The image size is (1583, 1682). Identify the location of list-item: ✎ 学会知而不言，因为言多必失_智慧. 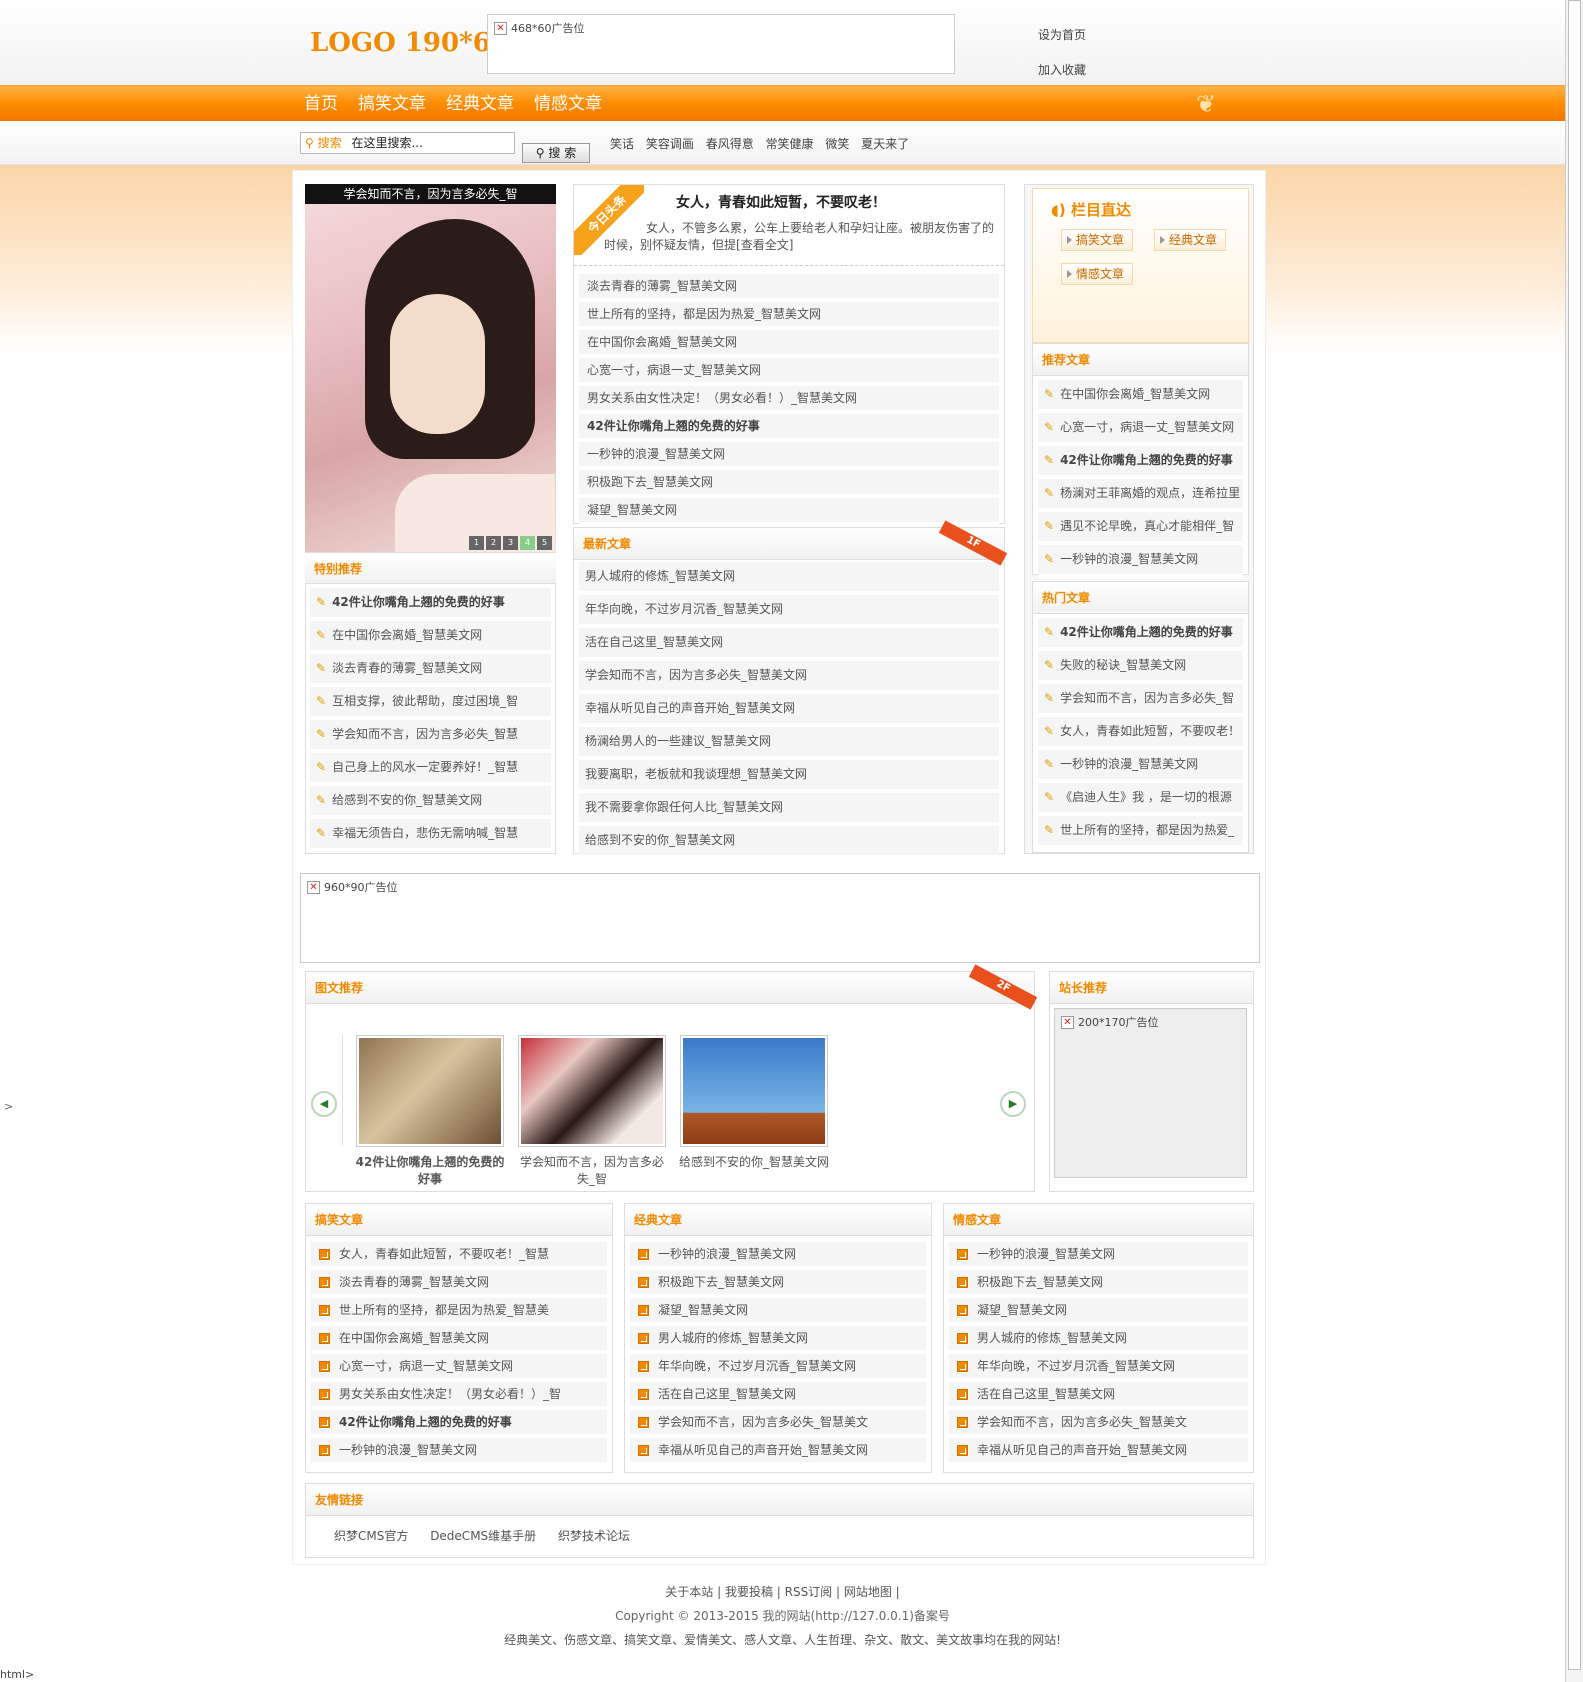
(430, 736).